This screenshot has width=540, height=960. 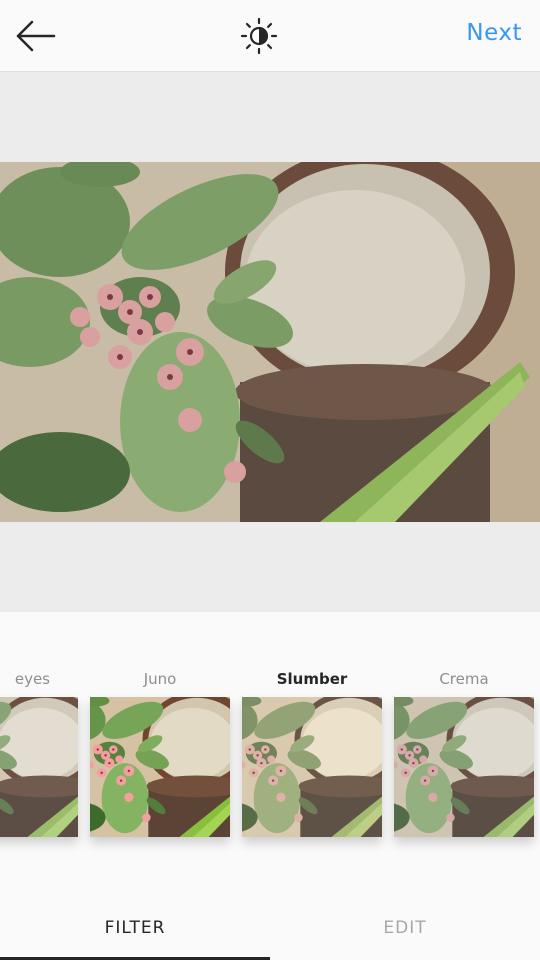 What do you see at coordinates (32, 679) in the screenshot?
I see `filter-label: eyes` at bounding box center [32, 679].